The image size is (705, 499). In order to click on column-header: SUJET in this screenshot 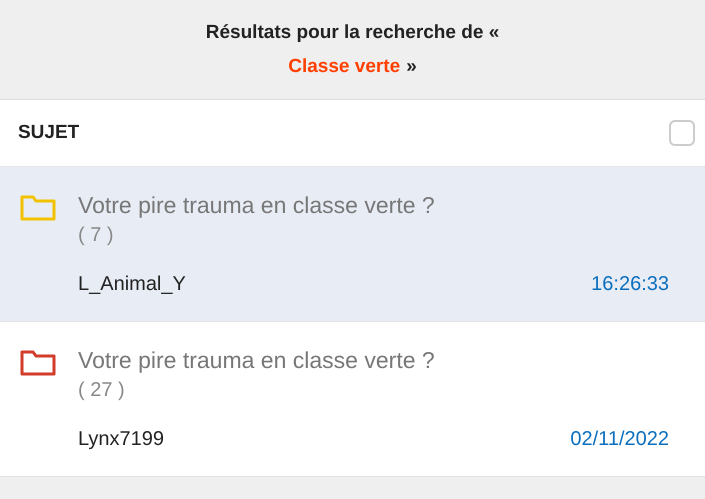, I will do `click(49, 132)`.